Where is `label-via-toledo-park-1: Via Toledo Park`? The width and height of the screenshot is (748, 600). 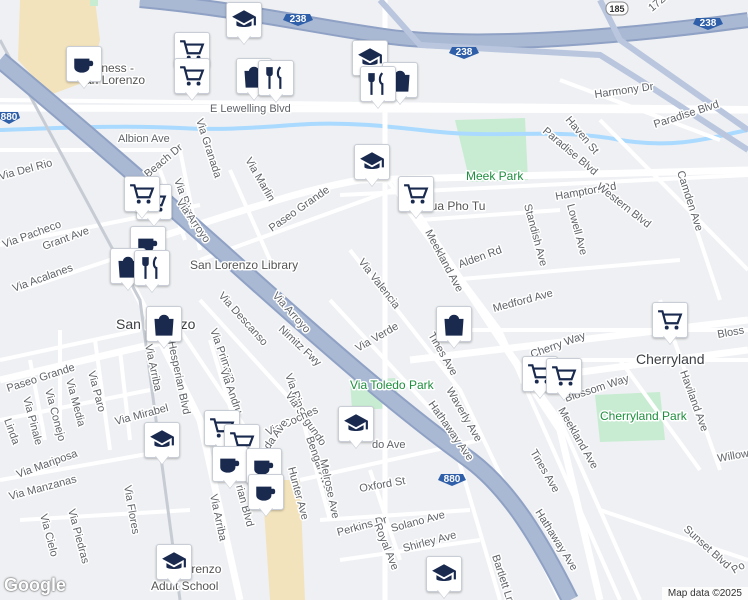 label-via-toledo-park-1: Via Toledo Park is located at coordinates (392, 385).